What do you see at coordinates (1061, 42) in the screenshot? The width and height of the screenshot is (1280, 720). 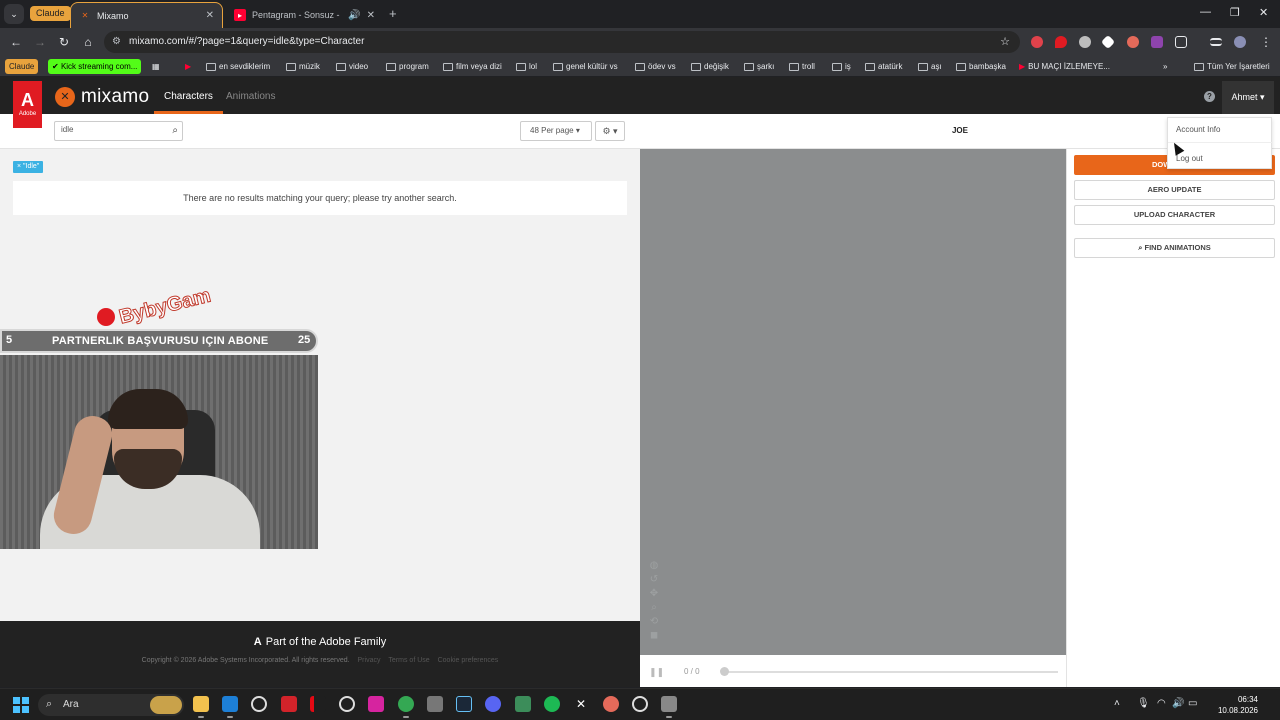 I see `extension-pin-icon` at bounding box center [1061, 42].